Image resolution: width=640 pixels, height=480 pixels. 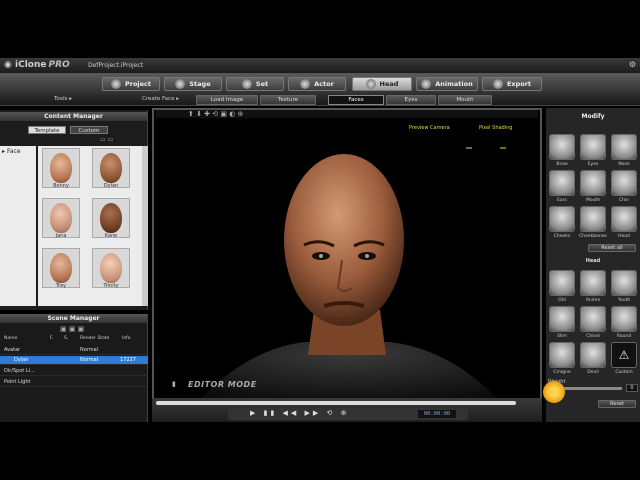 I want to click on set-icon, so click(x=246, y=84).